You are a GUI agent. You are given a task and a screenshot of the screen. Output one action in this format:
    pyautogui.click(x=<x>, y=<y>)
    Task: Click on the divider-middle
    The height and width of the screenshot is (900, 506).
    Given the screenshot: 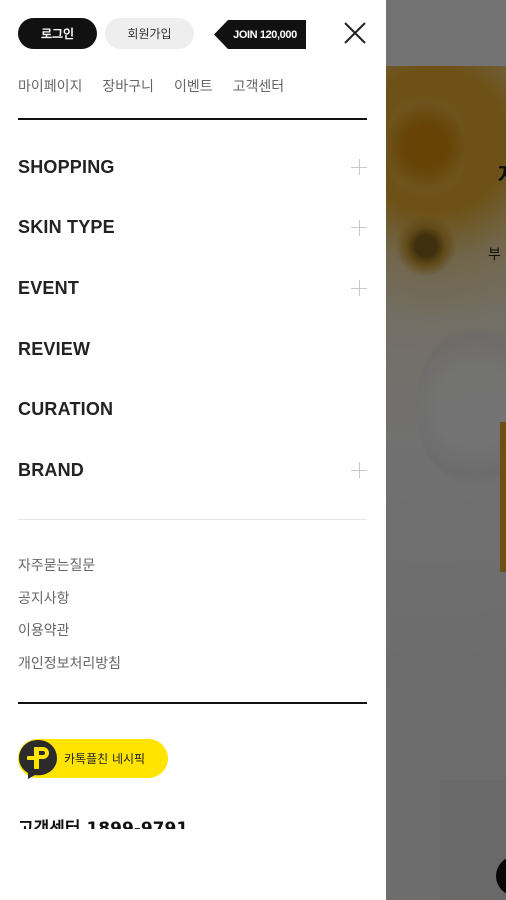 What is the action you would take?
    pyautogui.click(x=192, y=519)
    